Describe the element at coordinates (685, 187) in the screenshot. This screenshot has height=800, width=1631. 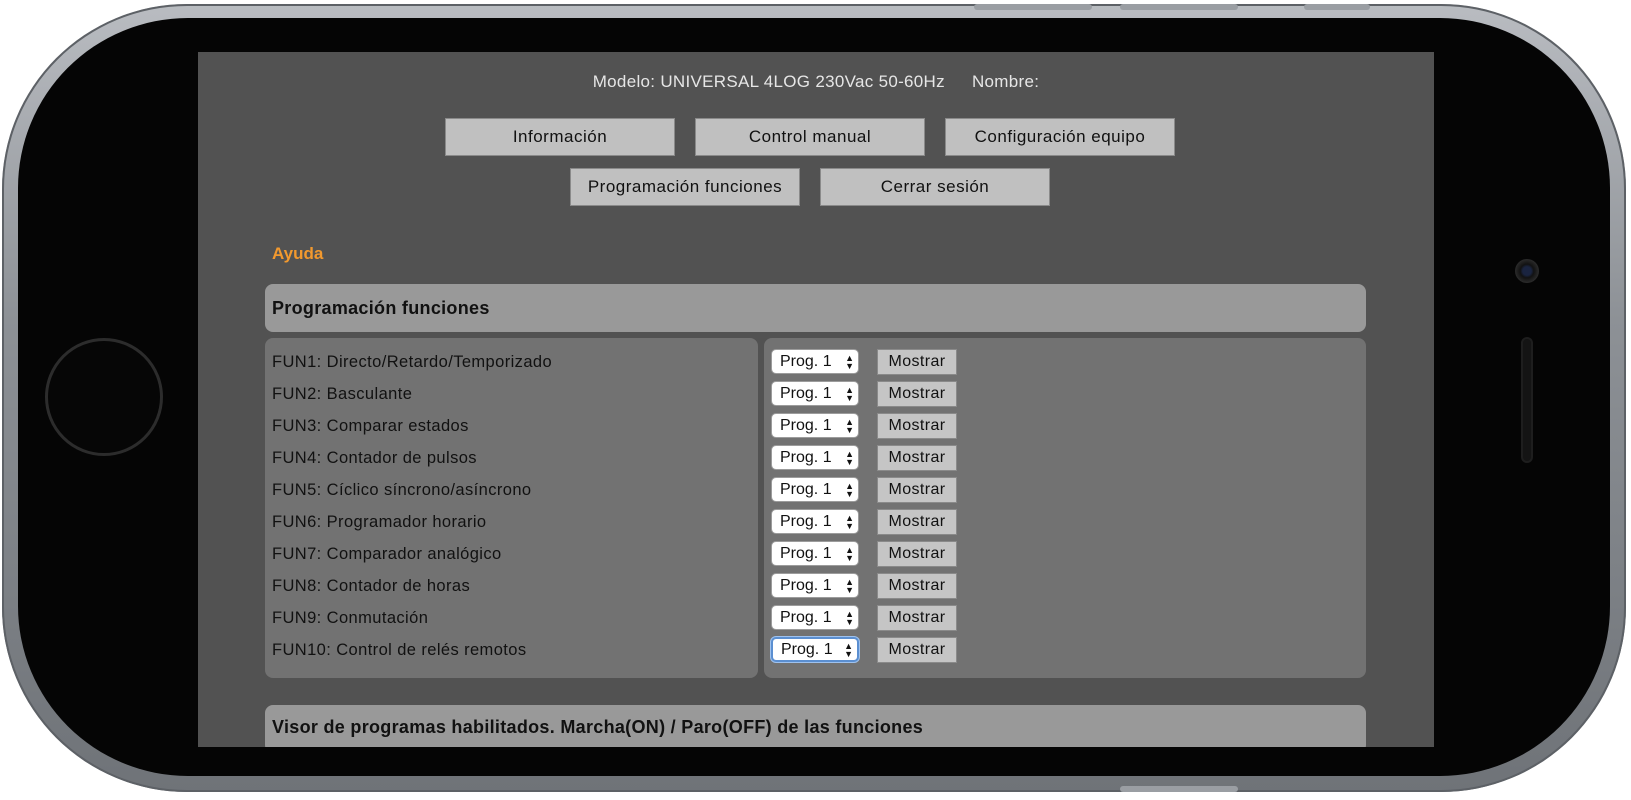
I see `function-programming-button: Programación funciones` at that location.